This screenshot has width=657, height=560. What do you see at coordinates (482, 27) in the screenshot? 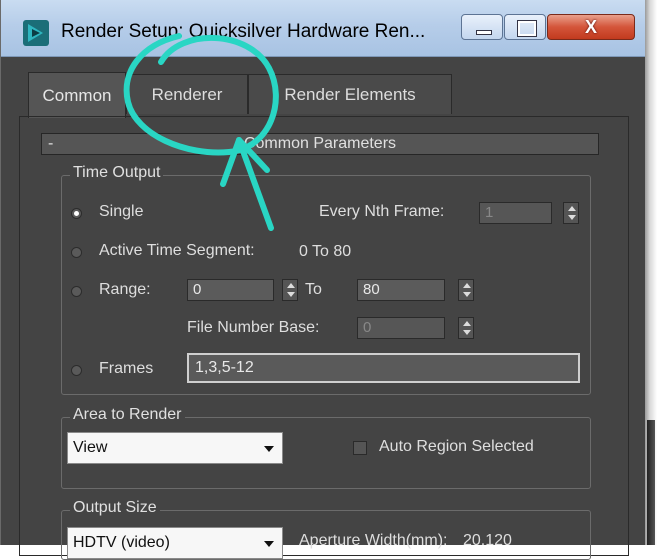
I see `minimize-button` at bounding box center [482, 27].